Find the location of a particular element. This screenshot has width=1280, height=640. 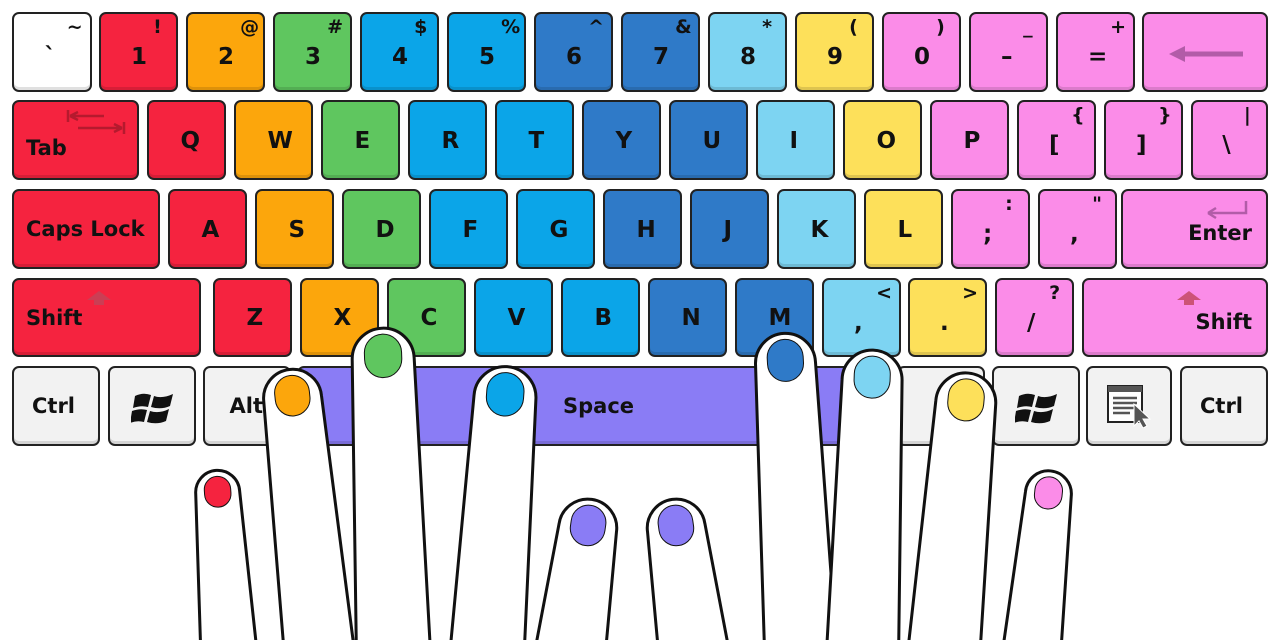

left-index-finger is located at coordinates (493, 502).